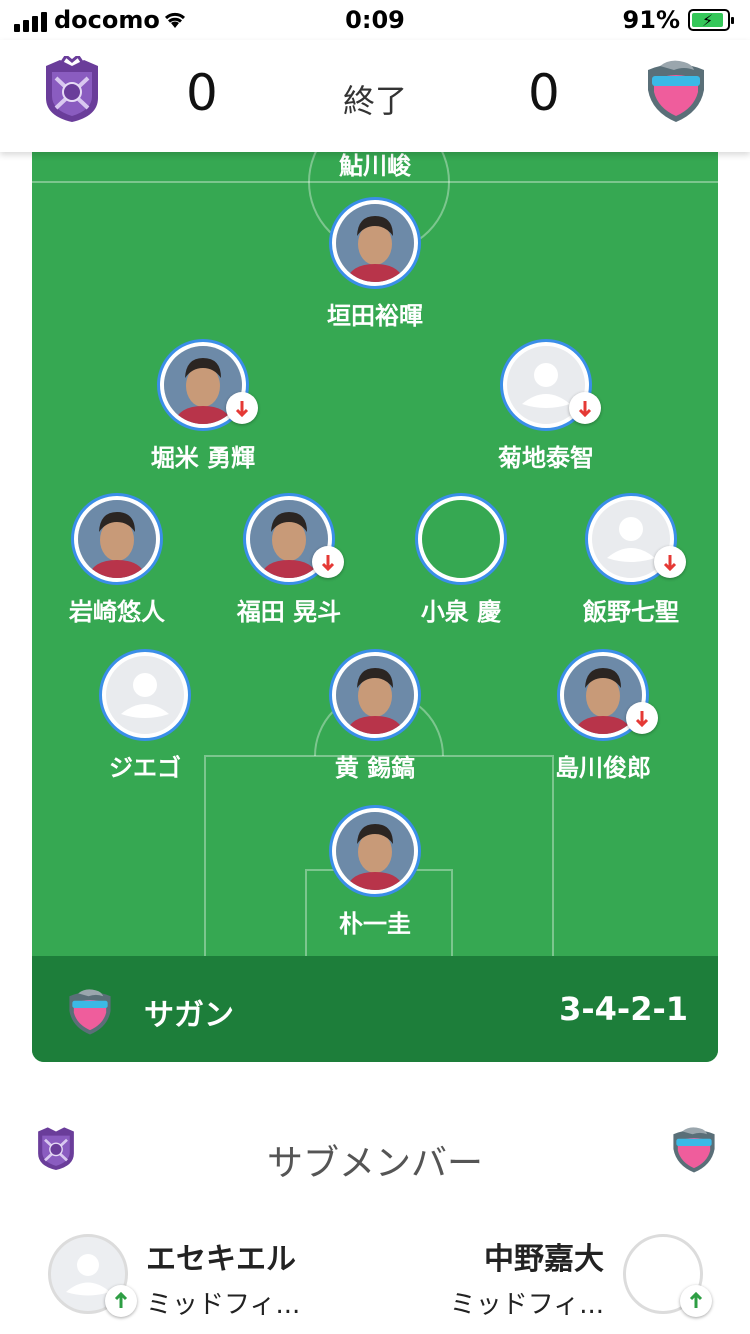 The height and width of the screenshot is (1334, 750). I want to click on lineup-player: 朴一圭, so click(375, 873).